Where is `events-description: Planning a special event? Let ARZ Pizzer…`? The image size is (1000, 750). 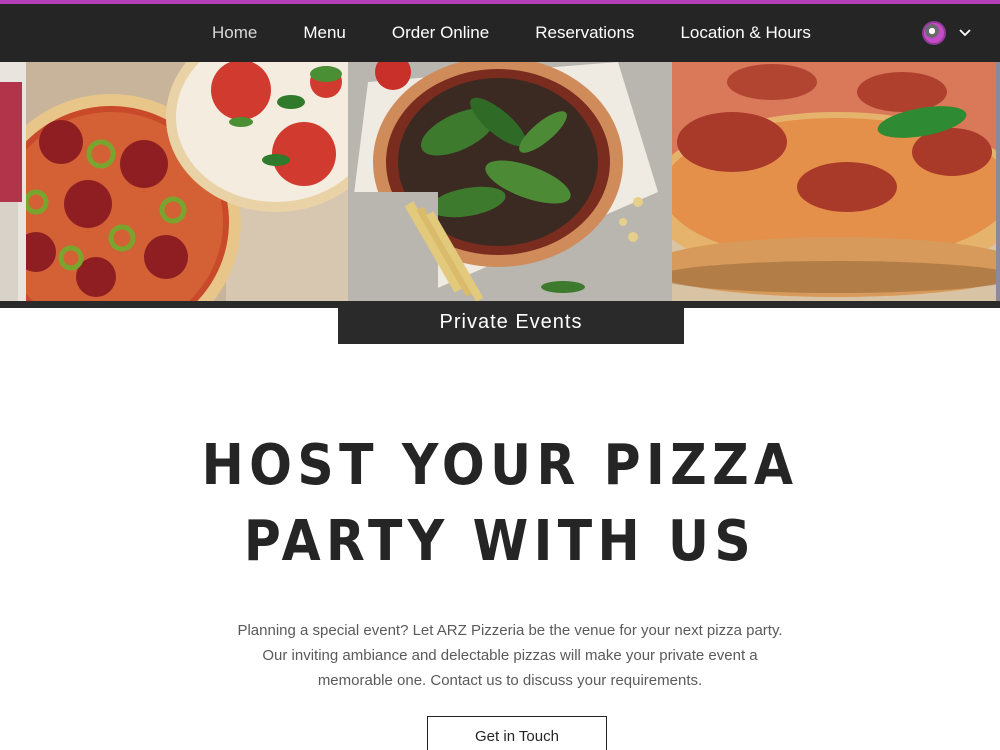 events-description: Planning a special event? Let ARZ Pizzer… is located at coordinates (510, 655).